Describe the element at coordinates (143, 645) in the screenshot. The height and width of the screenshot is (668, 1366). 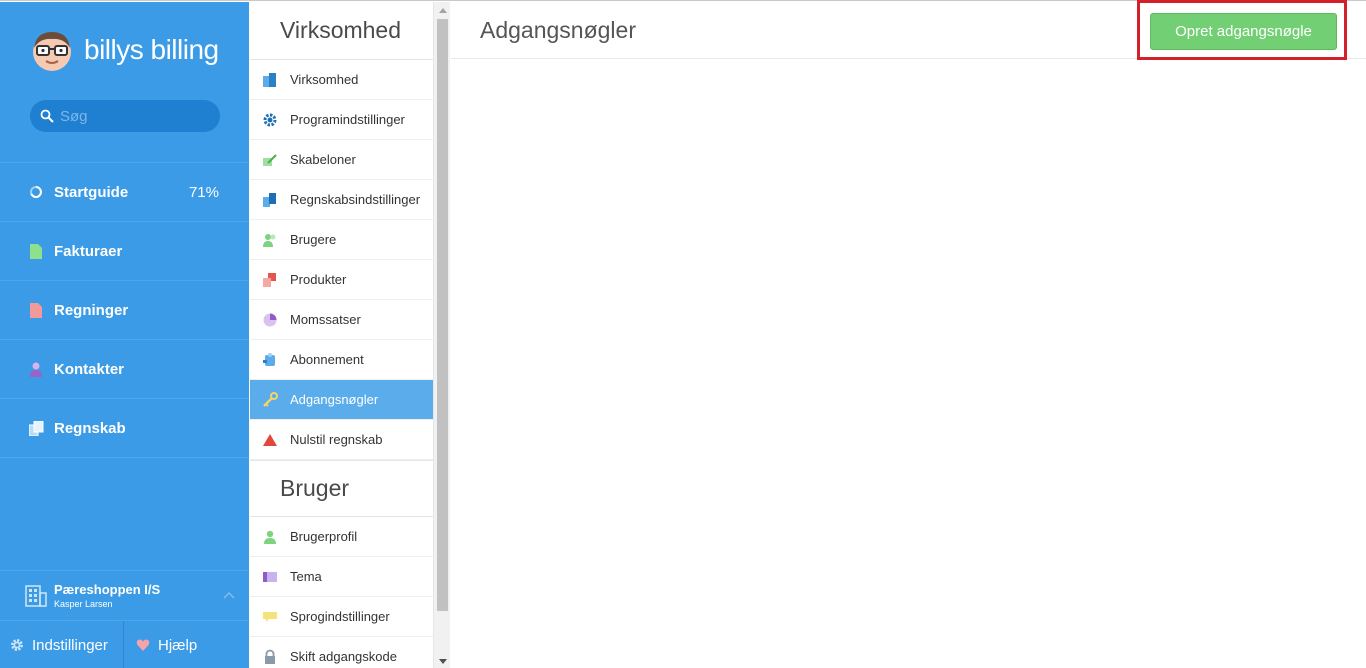
I see `heart-icon` at that location.